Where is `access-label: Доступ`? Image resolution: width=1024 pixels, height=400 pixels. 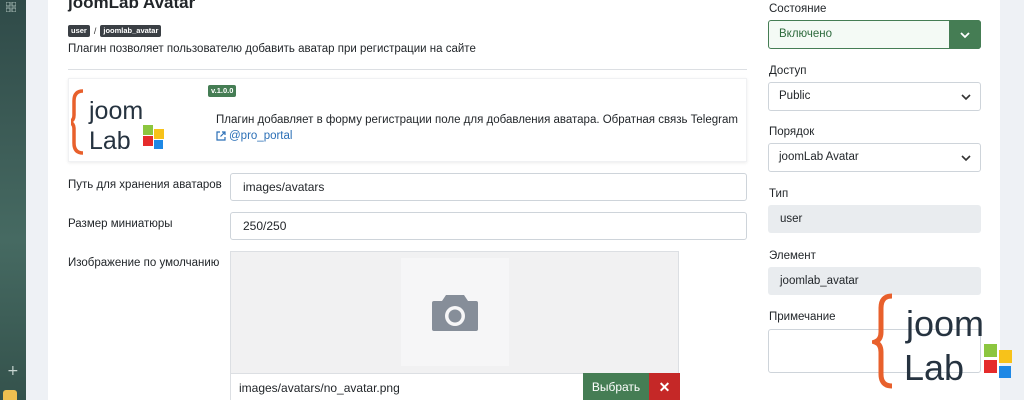 access-label: Доступ is located at coordinates (788, 71).